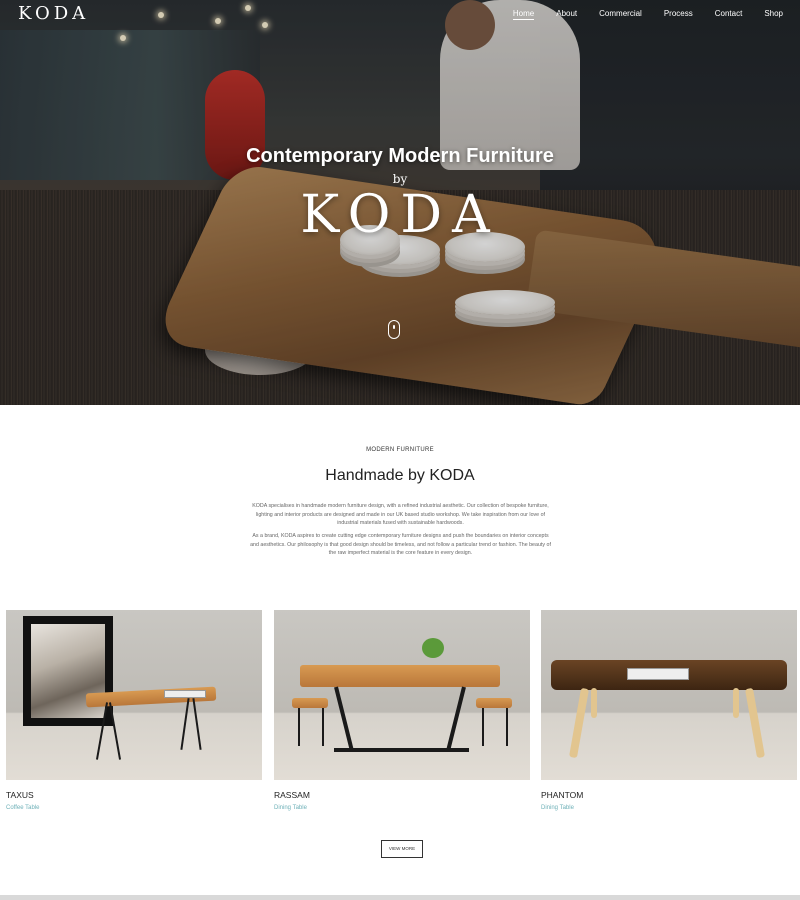 This screenshot has height=900, width=800. Describe the element at coordinates (23, 808) in the screenshot. I see `product-type: Coffee Table` at that location.